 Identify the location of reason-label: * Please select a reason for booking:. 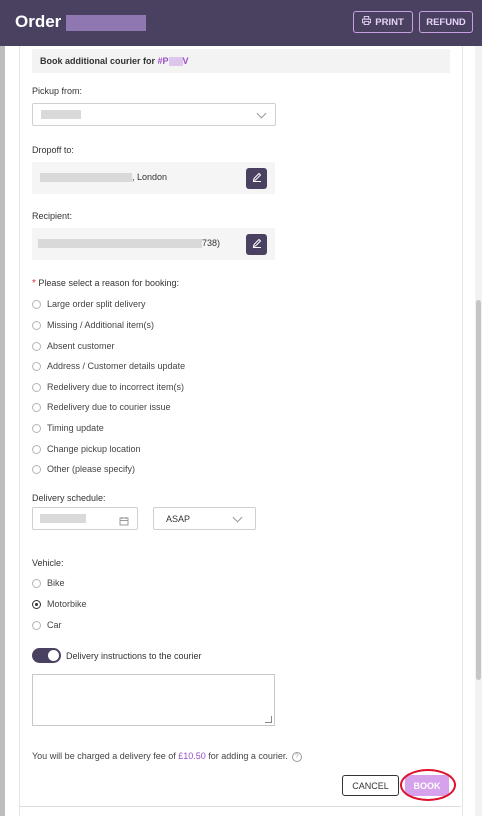
(105, 283).